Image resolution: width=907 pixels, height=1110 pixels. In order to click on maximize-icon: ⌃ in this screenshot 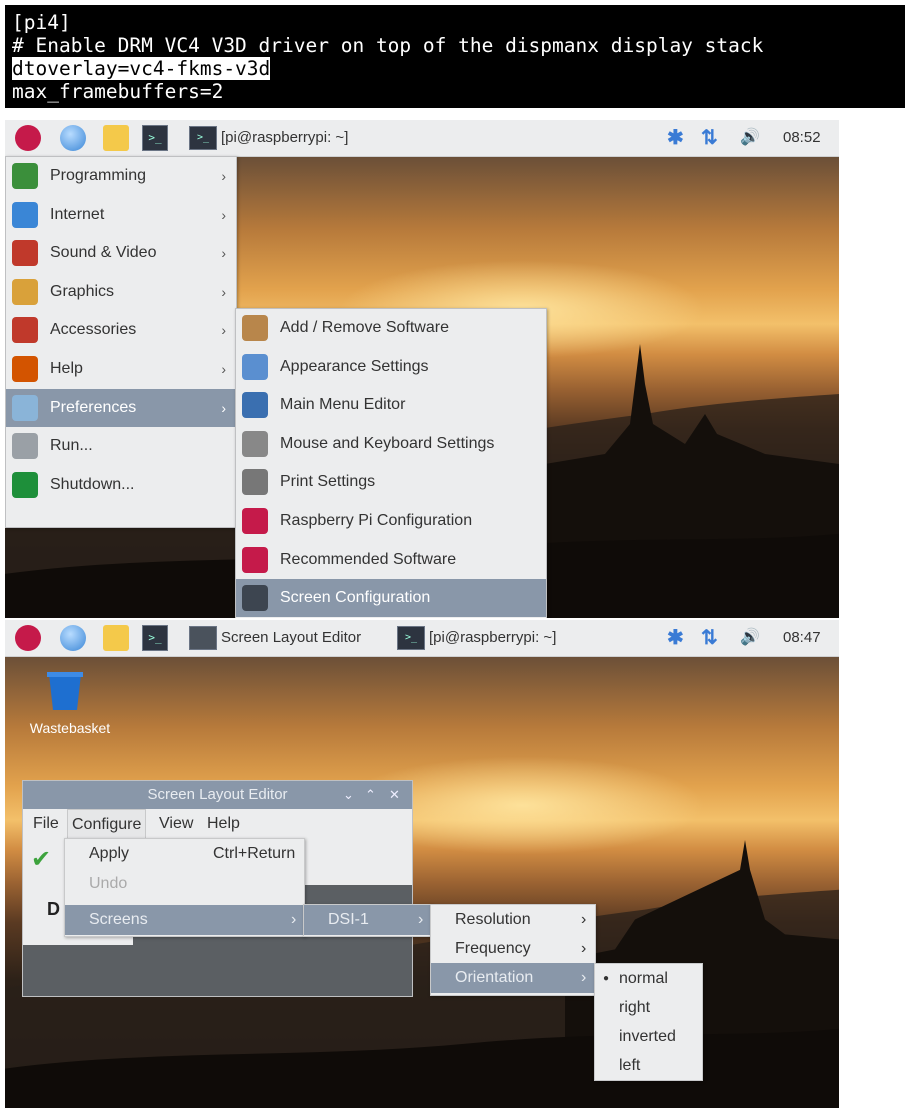, I will do `click(370, 795)`.